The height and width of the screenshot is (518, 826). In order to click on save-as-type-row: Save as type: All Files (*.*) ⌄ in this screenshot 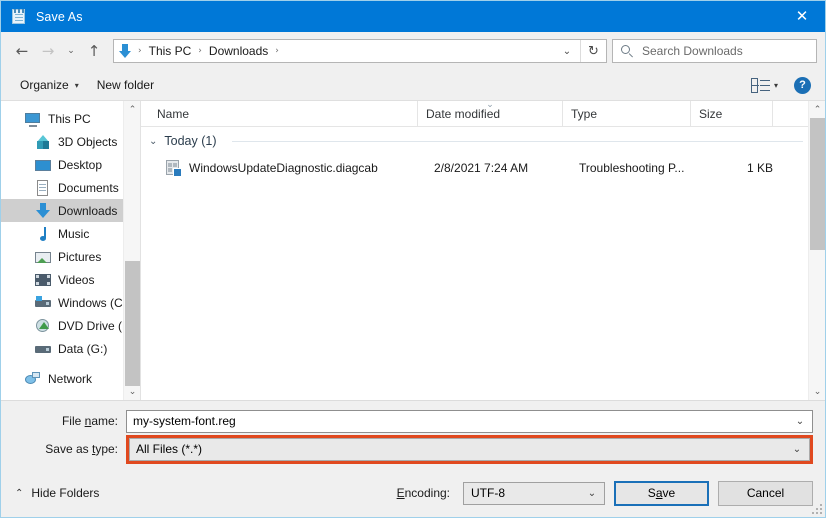, I will do `click(413, 449)`.